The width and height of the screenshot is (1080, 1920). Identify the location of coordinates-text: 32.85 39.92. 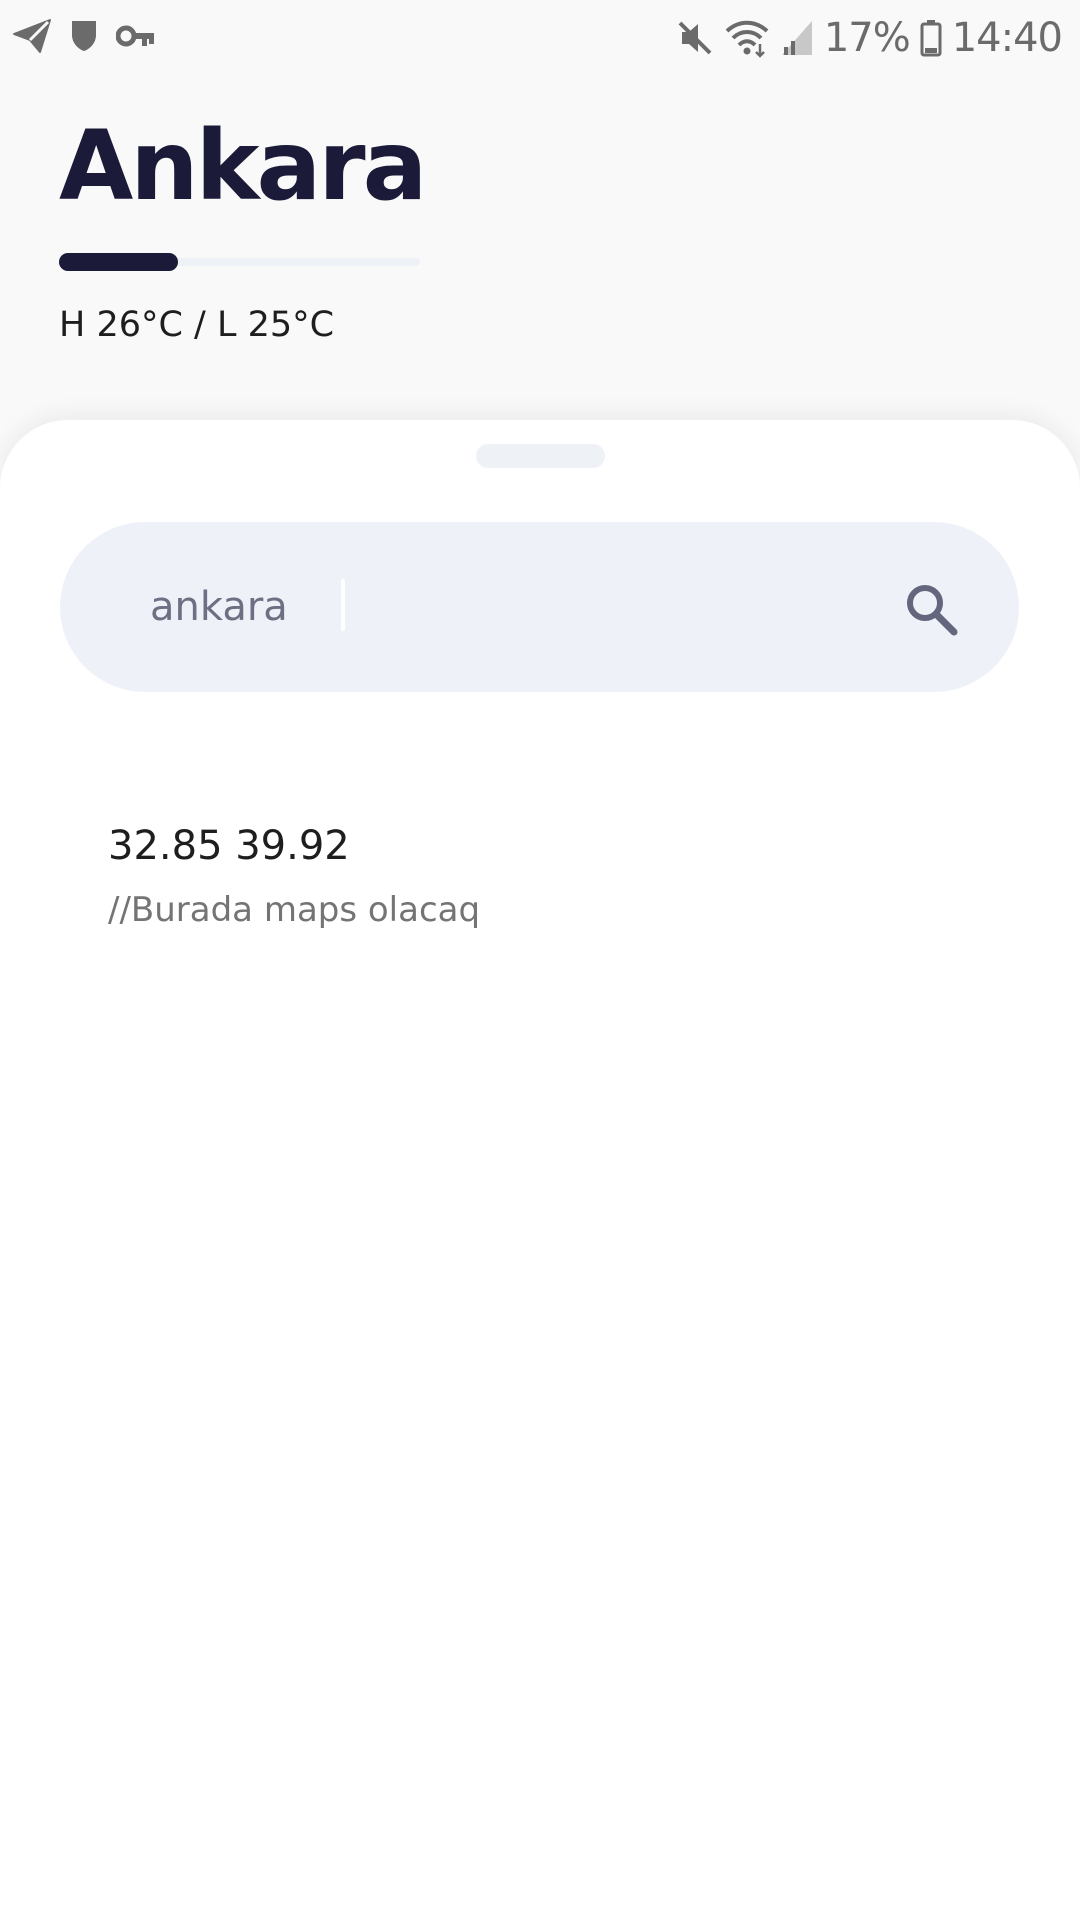
(229, 846).